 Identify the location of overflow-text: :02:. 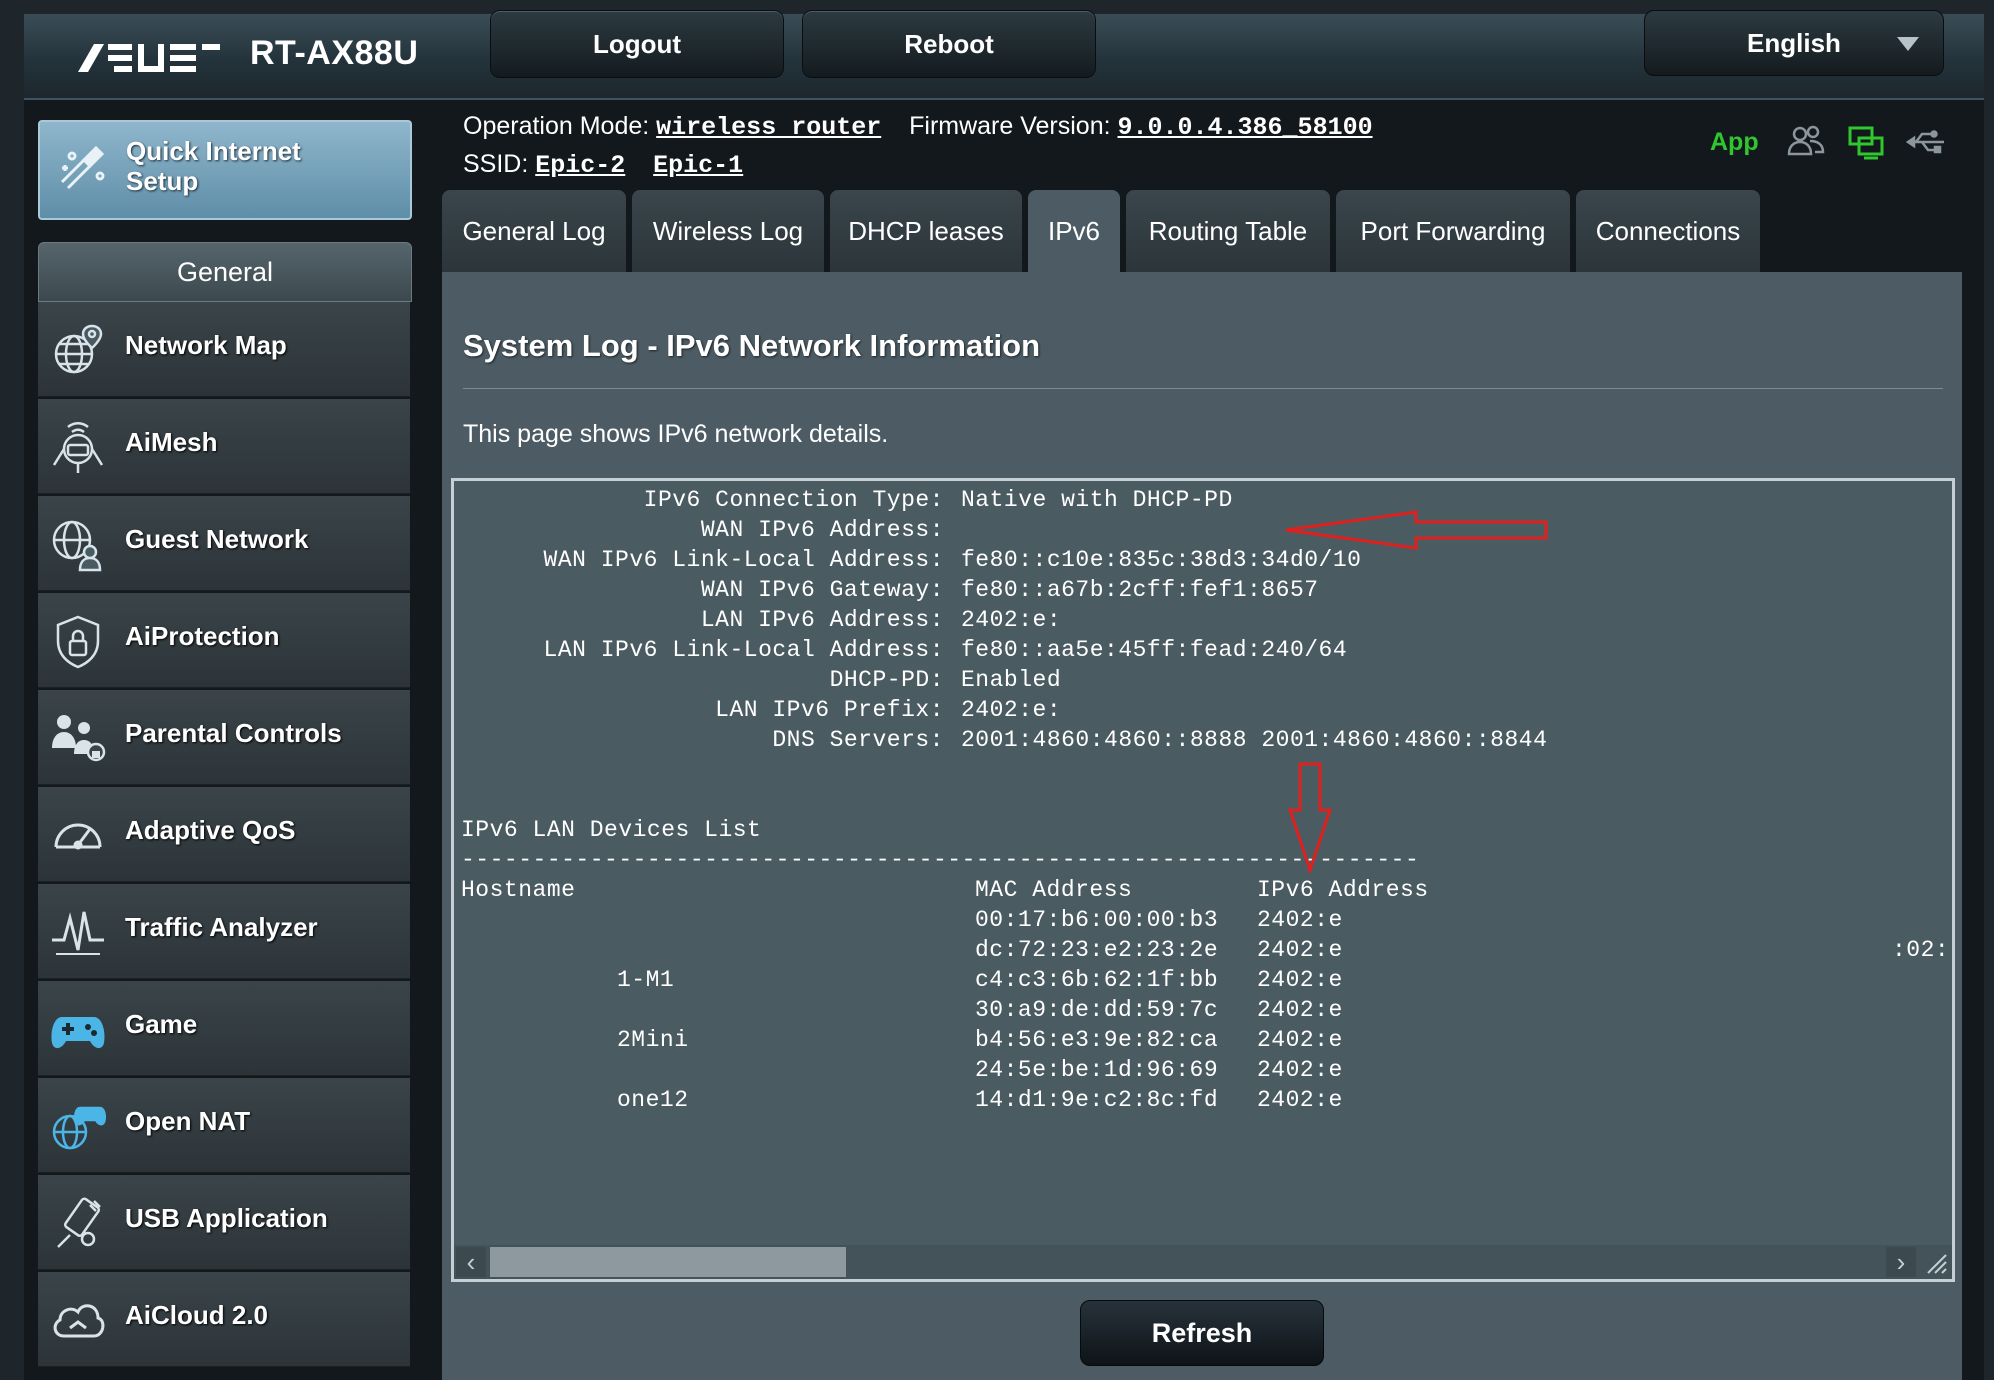
(1921, 950).